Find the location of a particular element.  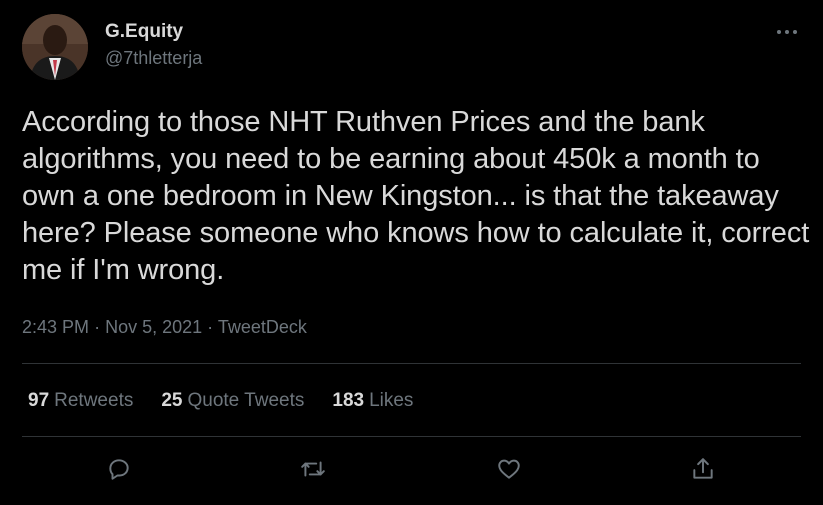

tweet-source: TweetDeck is located at coordinates (262, 327).